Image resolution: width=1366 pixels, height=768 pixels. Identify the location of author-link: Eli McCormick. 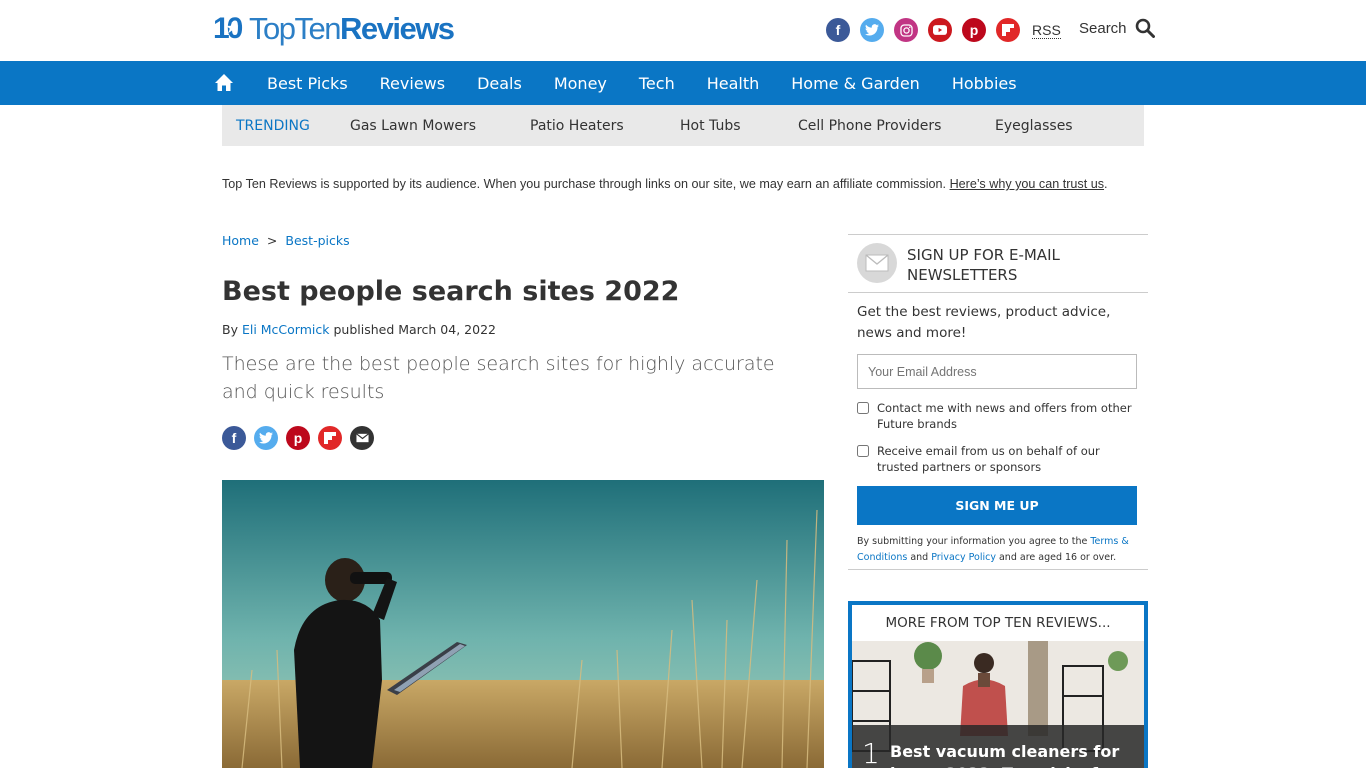
(286, 329).